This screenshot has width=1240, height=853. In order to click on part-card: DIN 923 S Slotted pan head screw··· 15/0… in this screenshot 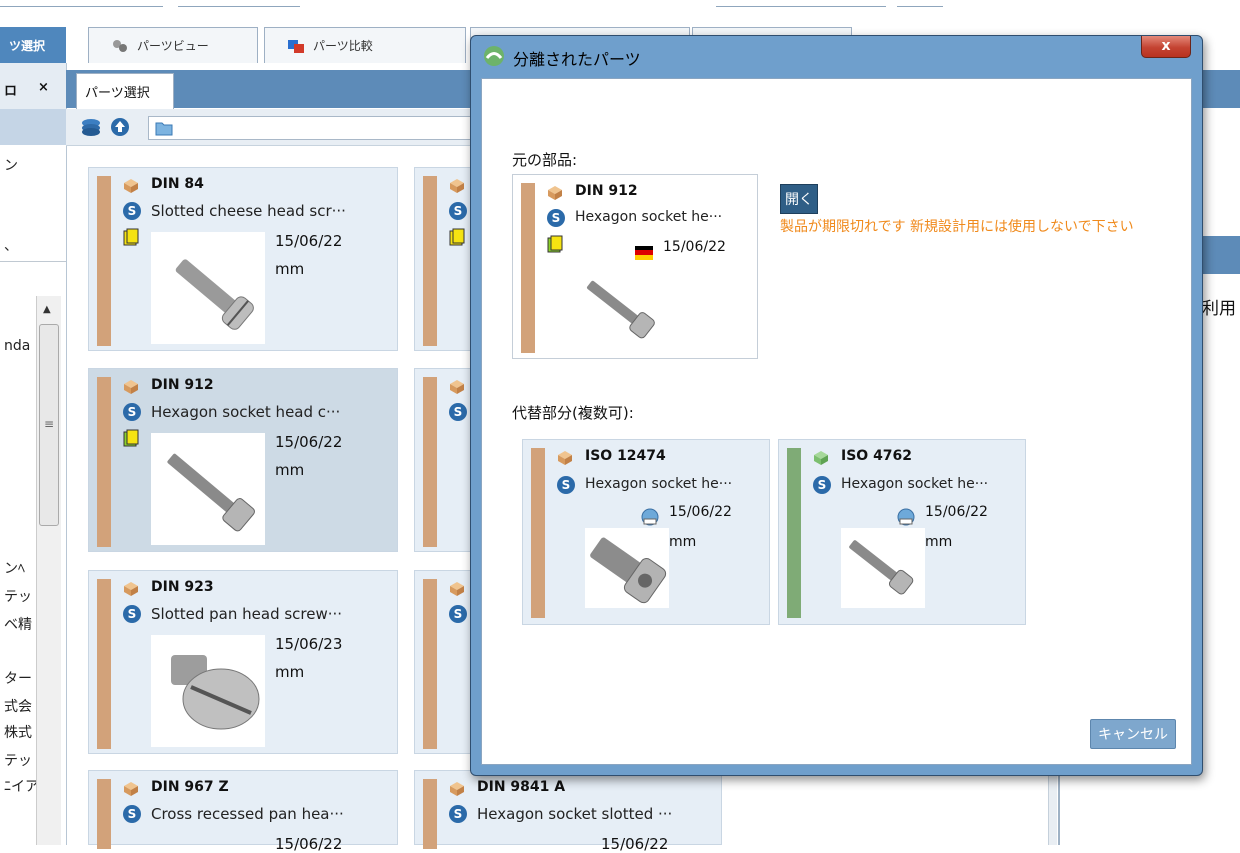, I will do `click(243, 662)`.